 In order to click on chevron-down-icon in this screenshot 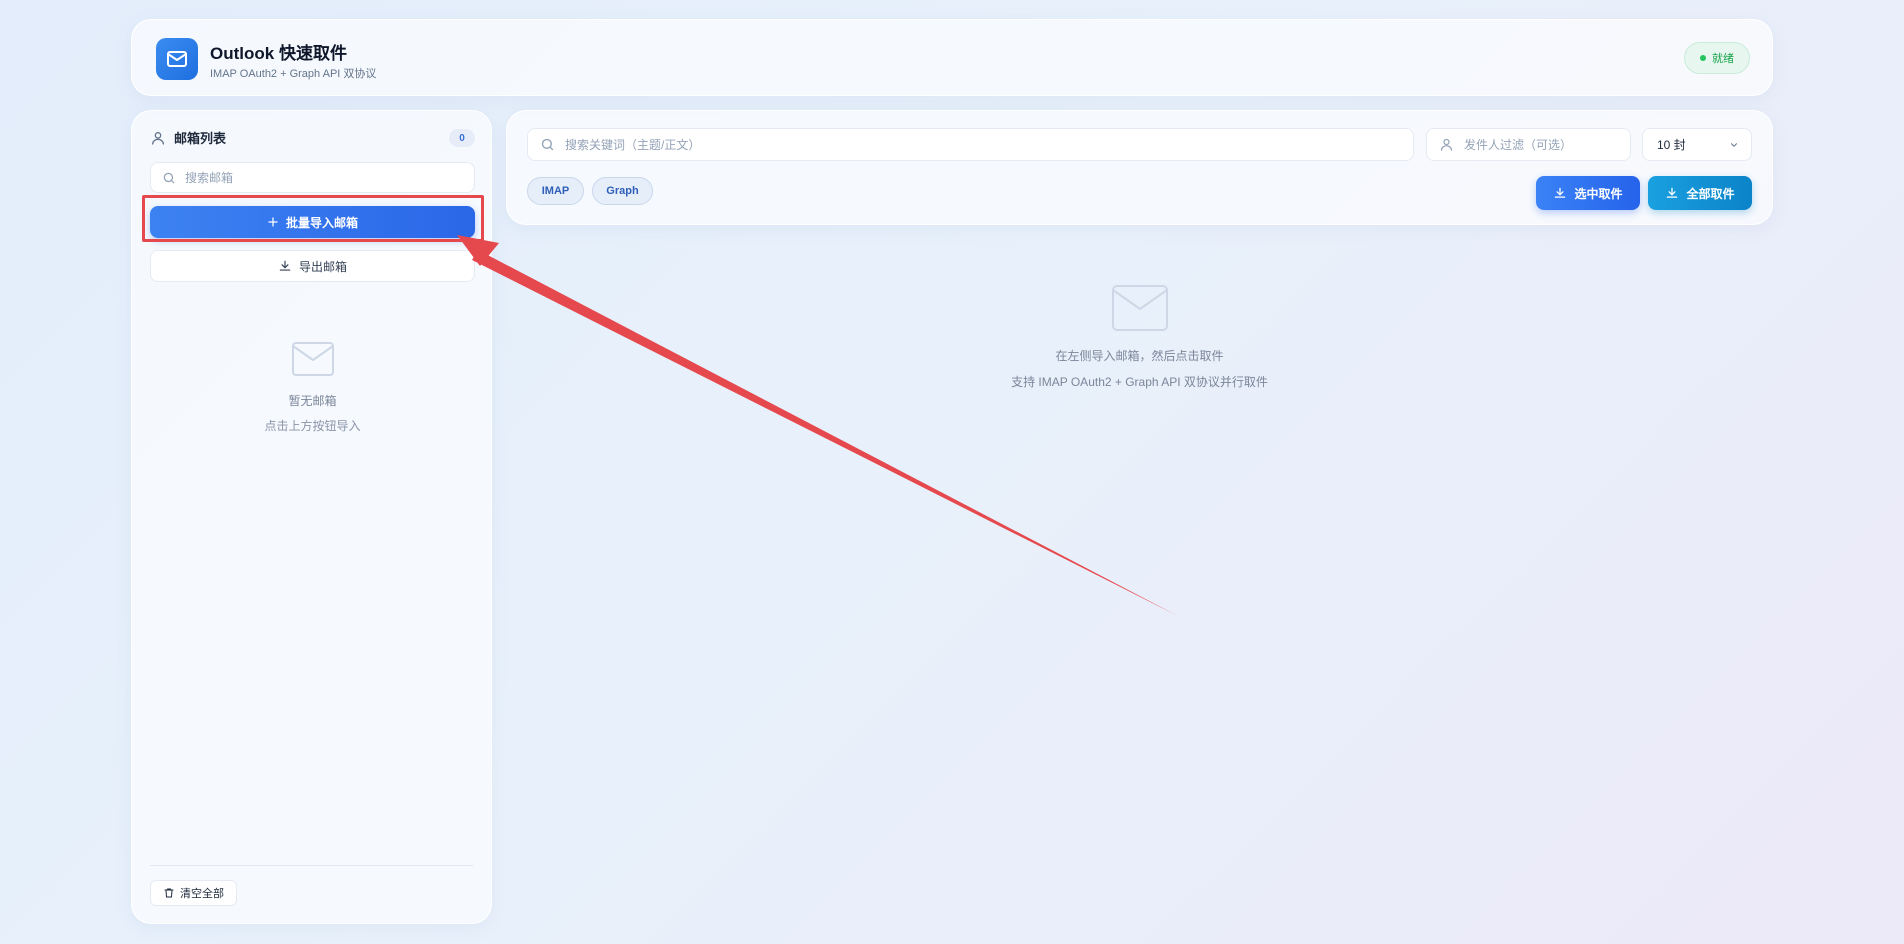, I will do `click(1734, 144)`.